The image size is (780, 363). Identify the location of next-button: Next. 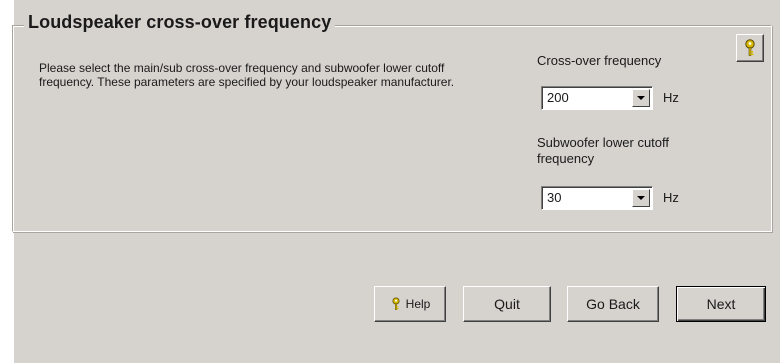
(721, 304).